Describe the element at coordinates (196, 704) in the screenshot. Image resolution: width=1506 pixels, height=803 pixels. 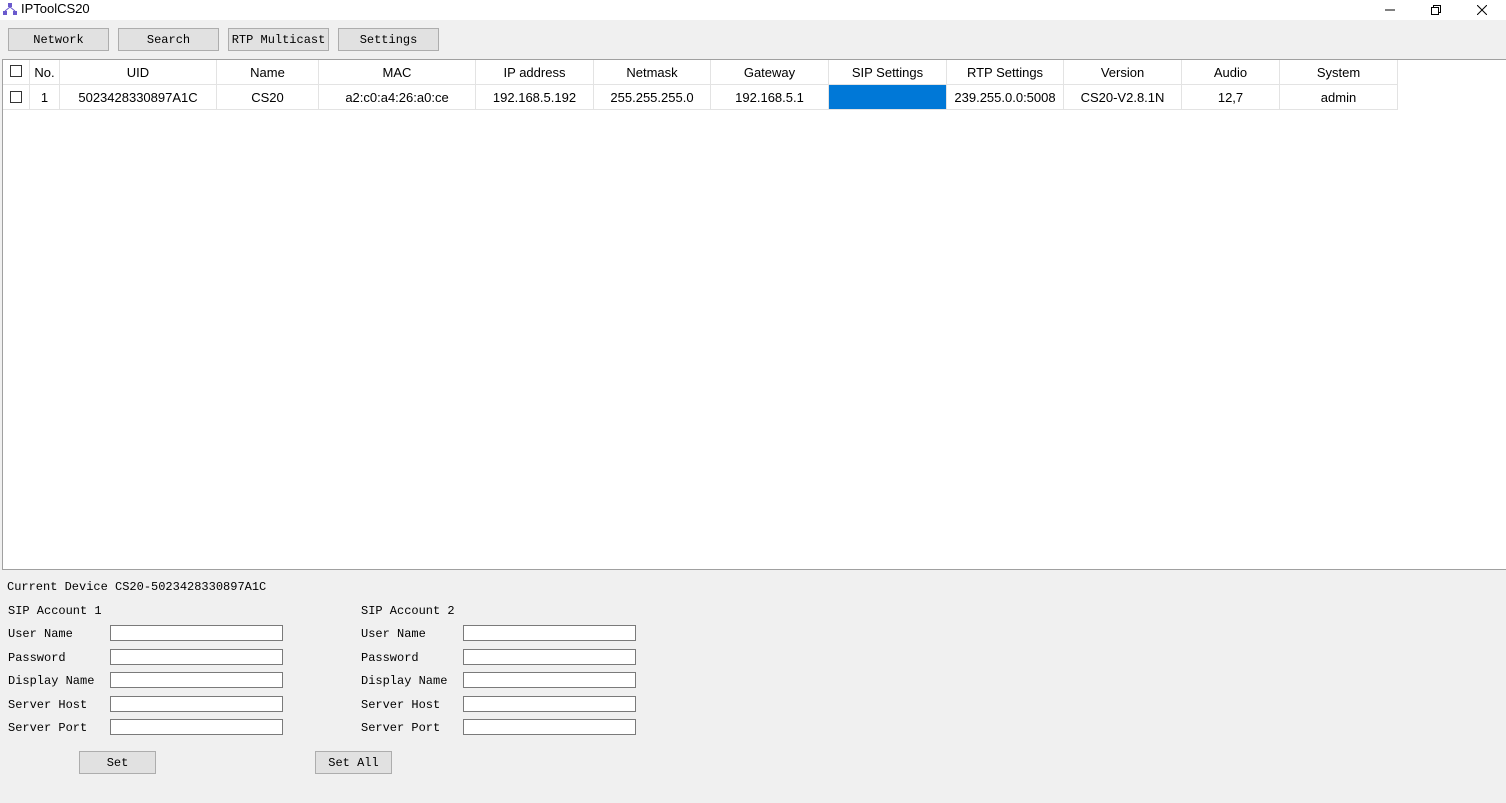
I see `account1-server-host-input` at that location.